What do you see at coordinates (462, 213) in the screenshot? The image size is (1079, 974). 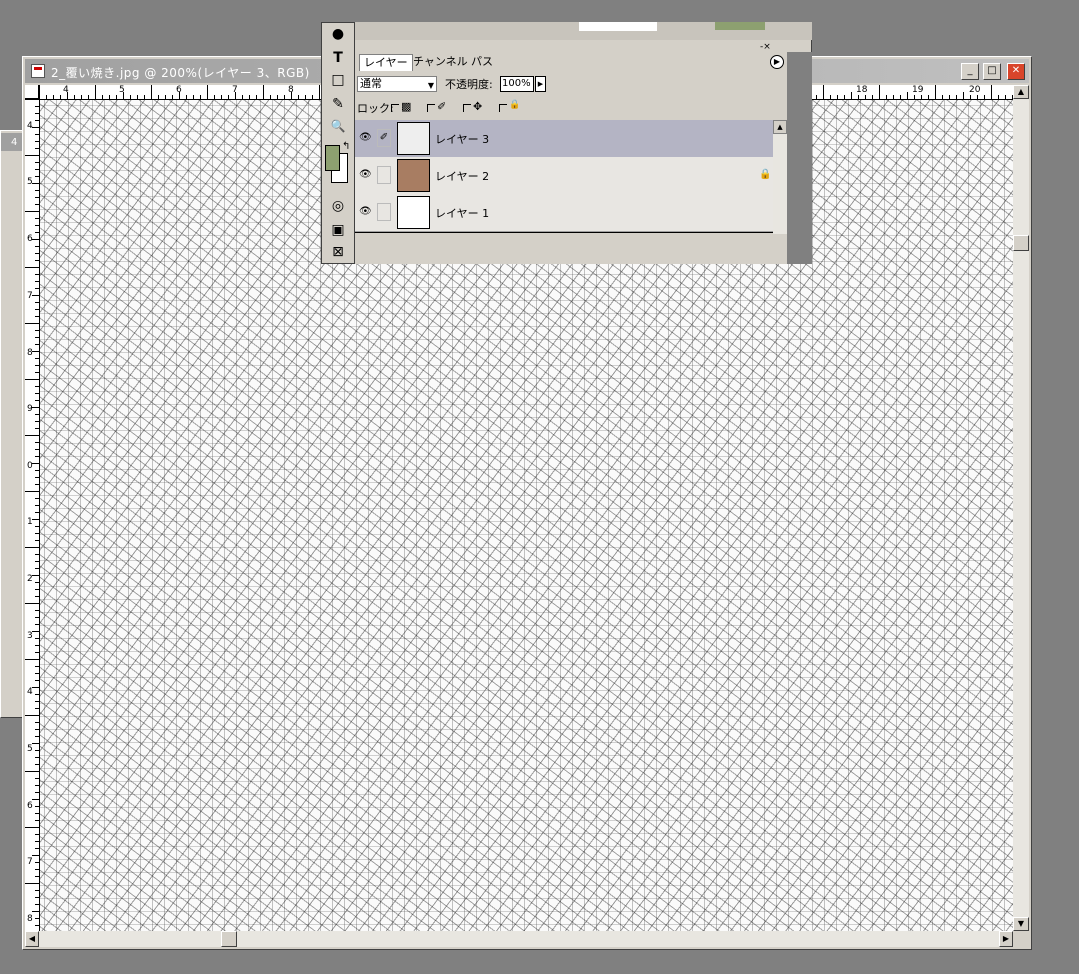 I see `layer-name: レイヤー 1` at bounding box center [462, 213].